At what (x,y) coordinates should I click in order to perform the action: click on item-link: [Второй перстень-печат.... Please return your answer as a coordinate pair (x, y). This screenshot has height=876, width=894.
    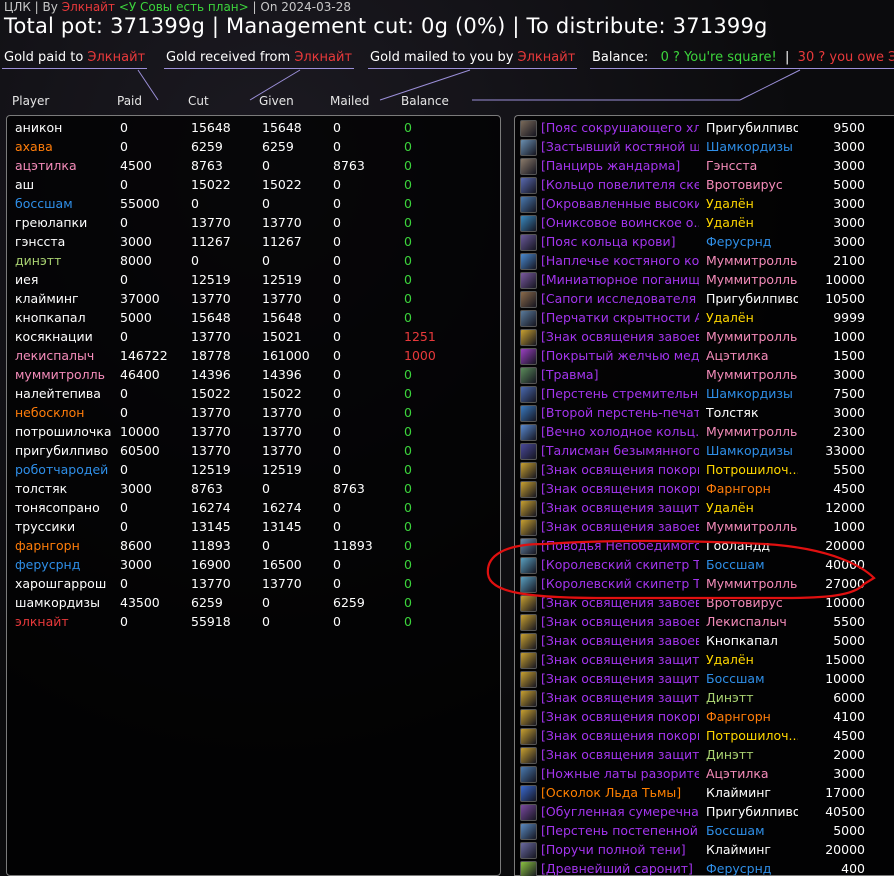
    Looking at the image, I should click on (620, 412).